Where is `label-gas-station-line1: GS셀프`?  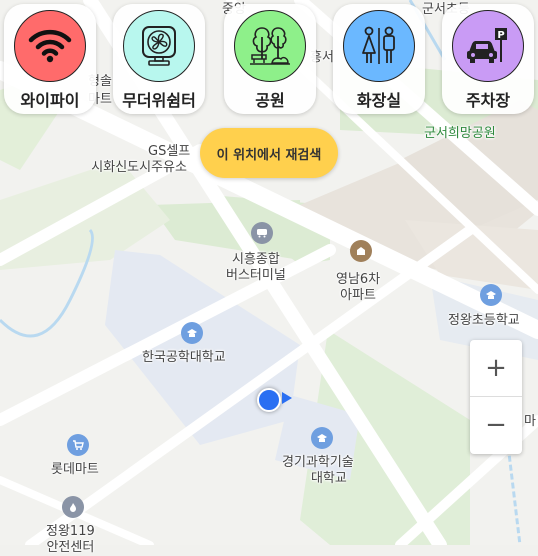
label-gas-station-line1: GS셀프 is located at coordinates (169, 151).